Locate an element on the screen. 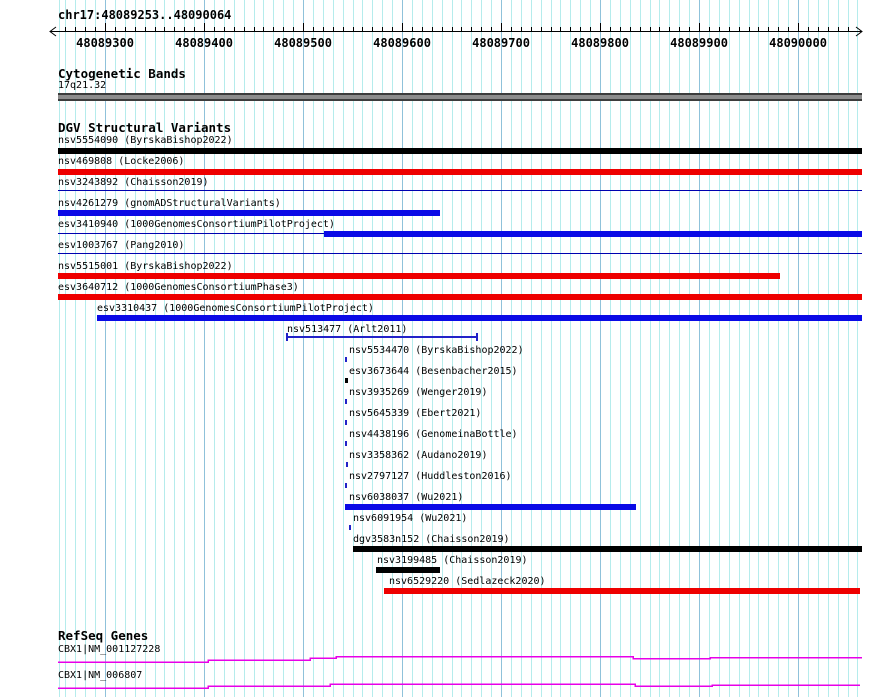  variant-label: esv1003767 (Pang2010) is located at coordinates (121, 246).